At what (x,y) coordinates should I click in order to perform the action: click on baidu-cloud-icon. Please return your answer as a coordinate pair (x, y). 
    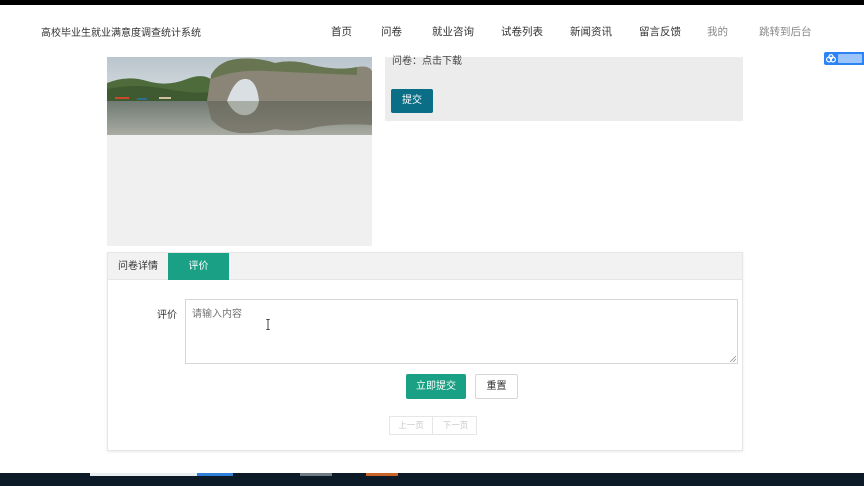
    Looking at the image, I should click on (831, 58).